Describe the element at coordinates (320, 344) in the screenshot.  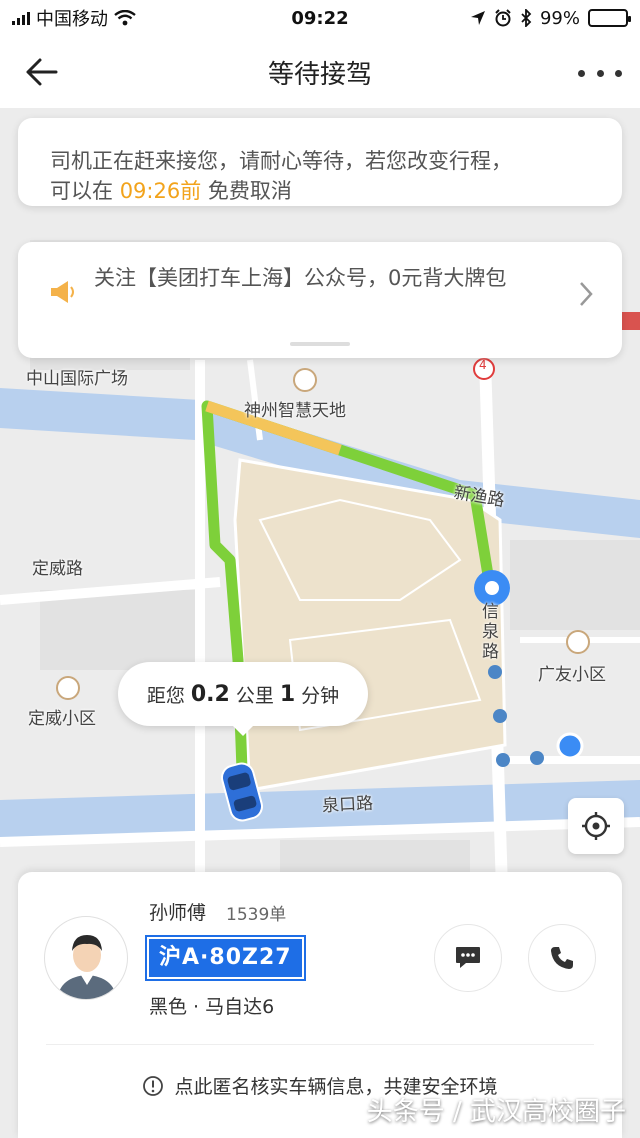
I see `drag-handle` at that location.